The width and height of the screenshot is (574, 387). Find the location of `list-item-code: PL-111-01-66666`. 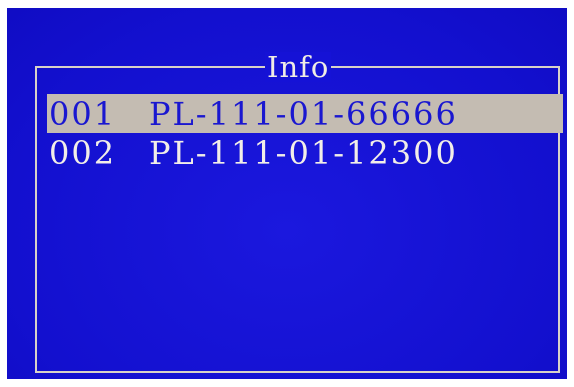

list-item-code: PL-111-01-66666 is located at coordinates (303, 113).